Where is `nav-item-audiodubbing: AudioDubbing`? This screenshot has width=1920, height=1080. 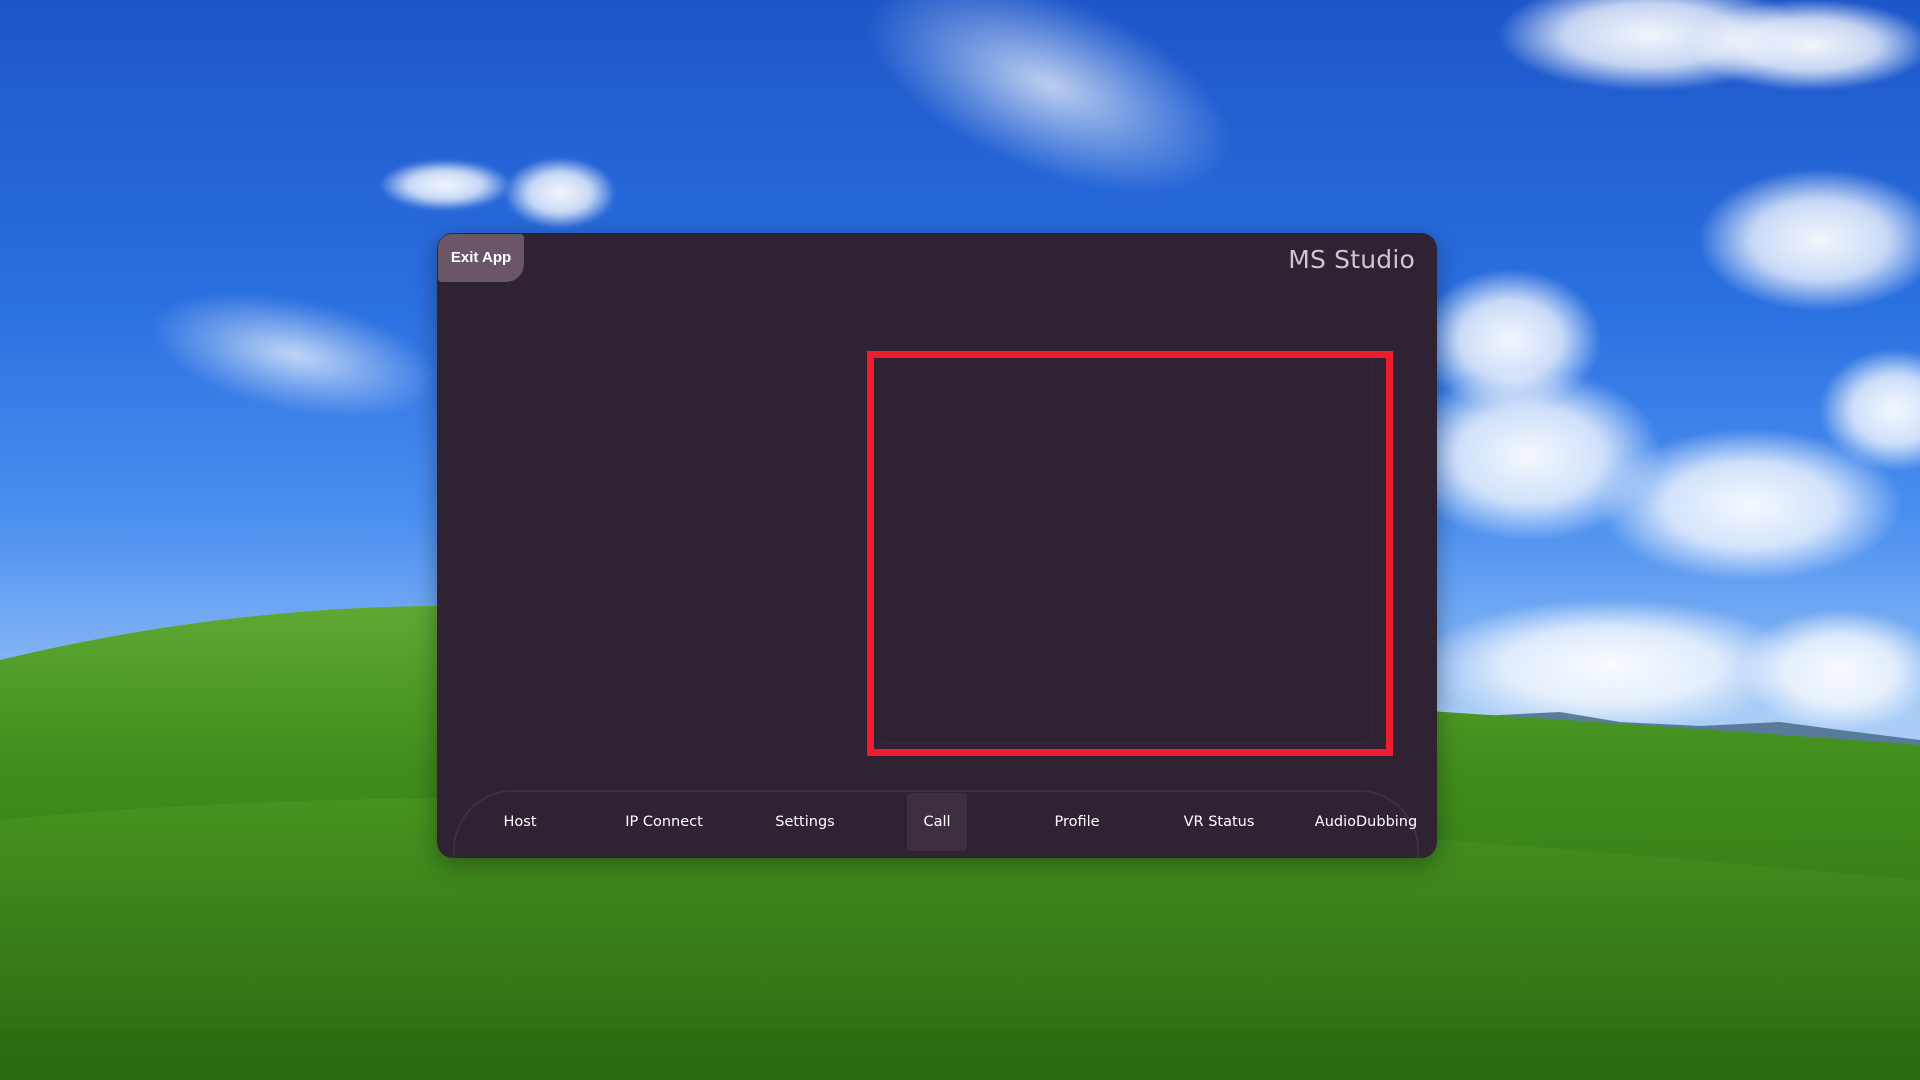 nav-item-audiodubbing: AudioDubbing is located at coordinates (1366, 822).